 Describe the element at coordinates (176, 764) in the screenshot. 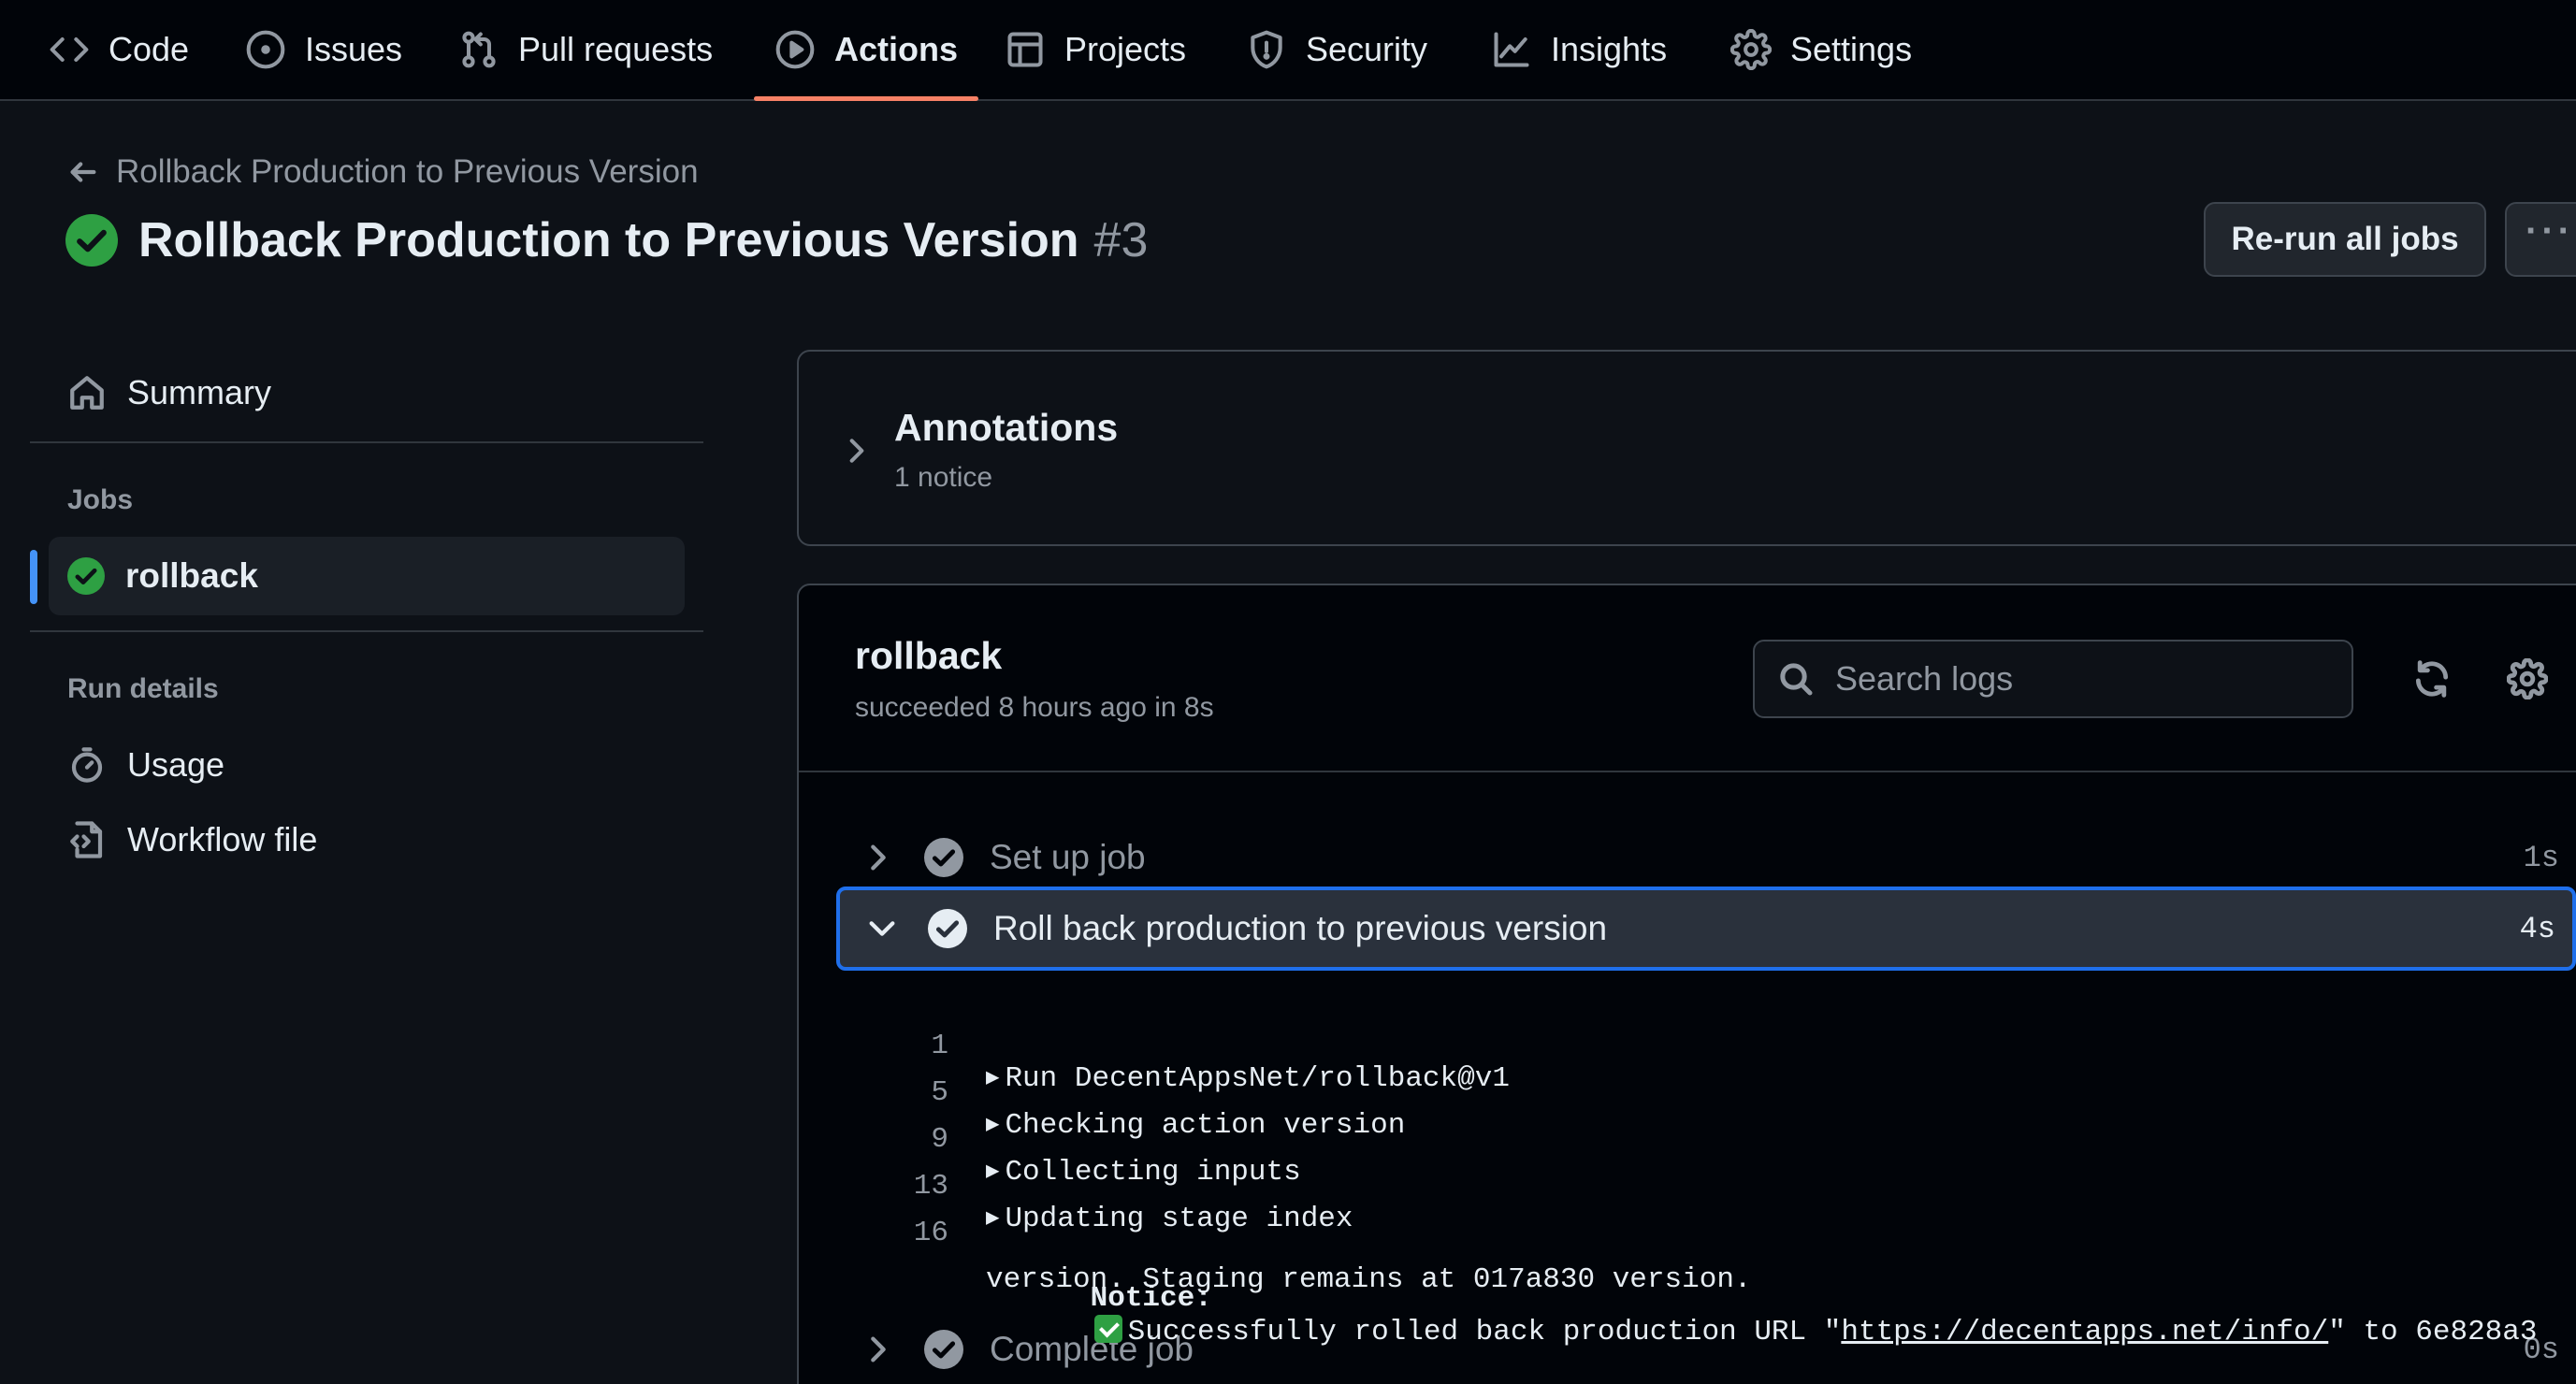

I see `sidebar-item-label: Usage` at that location.